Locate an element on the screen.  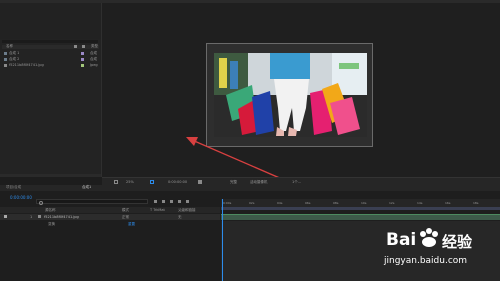
motion-blur-icon is located at coordinates (179, 201).